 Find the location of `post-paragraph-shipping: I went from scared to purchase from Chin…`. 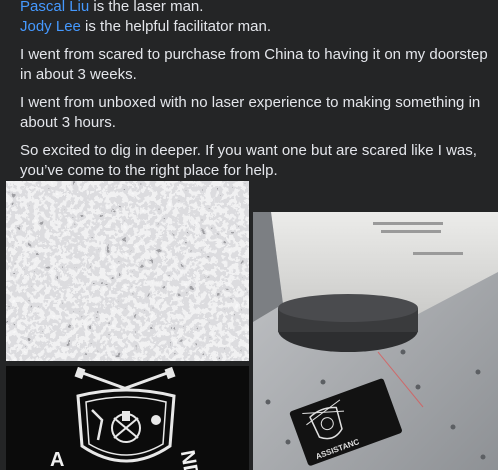

post-paragraph-shipping: I went from scared to purchase from Chin… is located at coordinates (254, 64).